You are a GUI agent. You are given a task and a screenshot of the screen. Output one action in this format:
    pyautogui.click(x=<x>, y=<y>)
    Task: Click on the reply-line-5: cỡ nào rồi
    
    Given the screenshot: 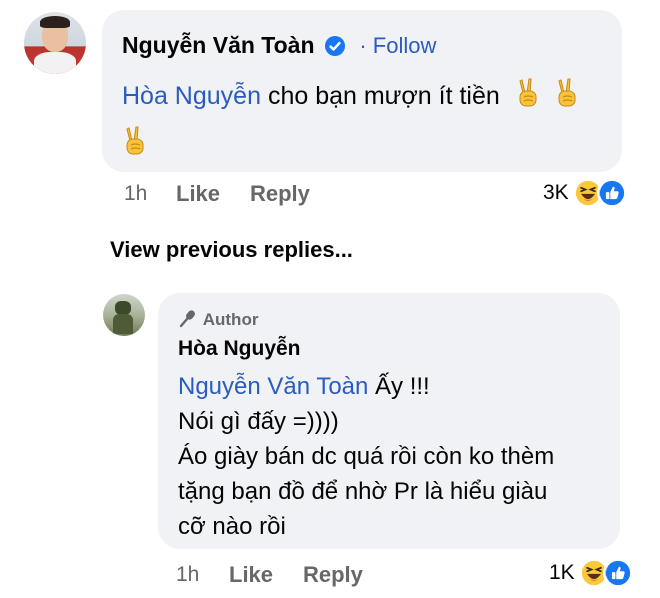 What is the action you would take?
    pyautogui.click(x=232, y=526)
    